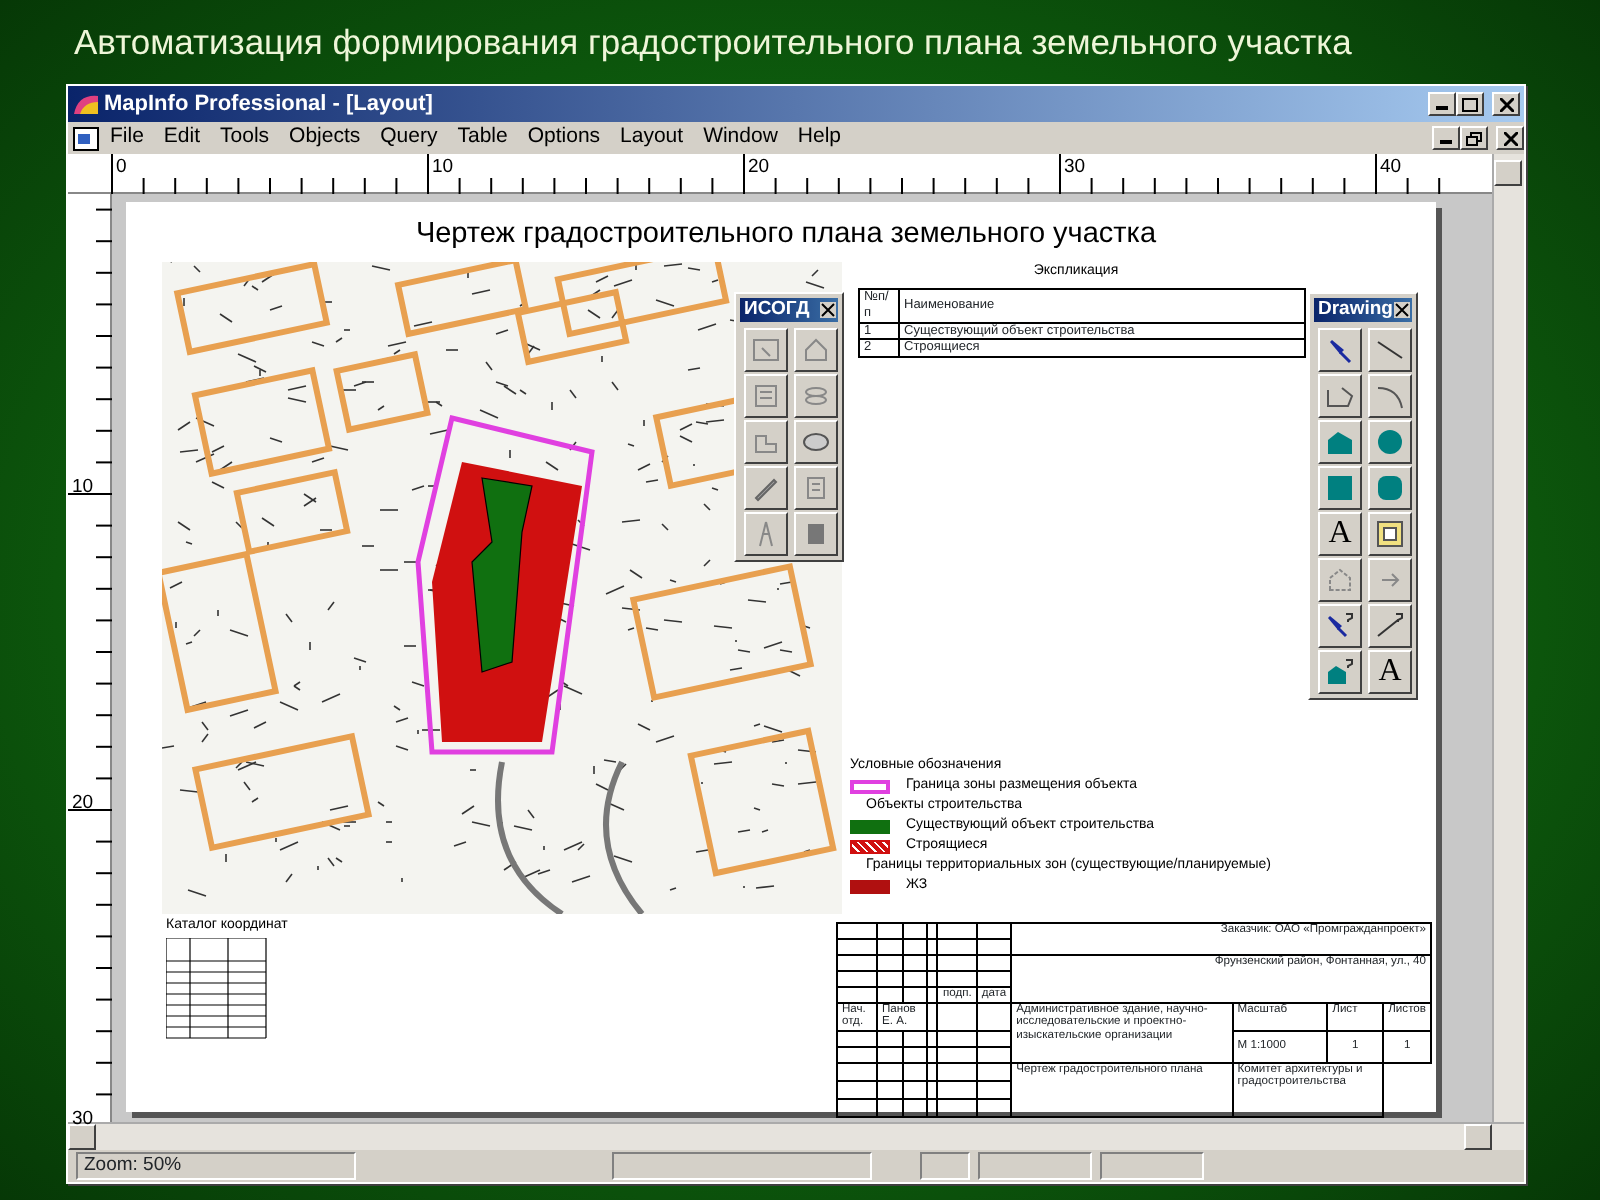 The width and height of the screenshot is (1600, 1200). I want to click on plan-tool-button, so click(766, 442).